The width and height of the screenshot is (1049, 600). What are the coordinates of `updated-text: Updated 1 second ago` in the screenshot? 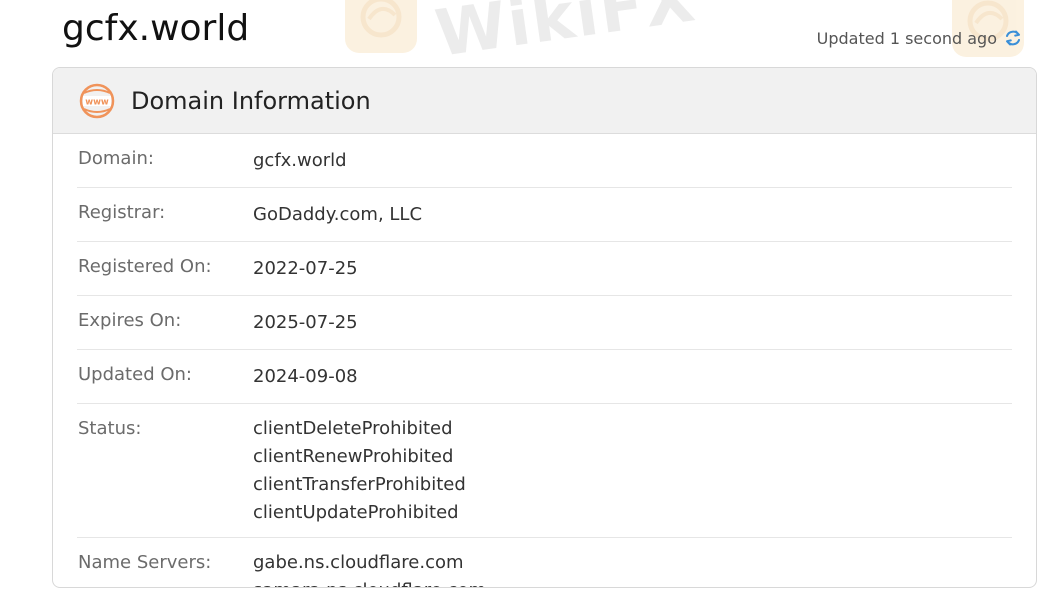 It's located at (906, 38).